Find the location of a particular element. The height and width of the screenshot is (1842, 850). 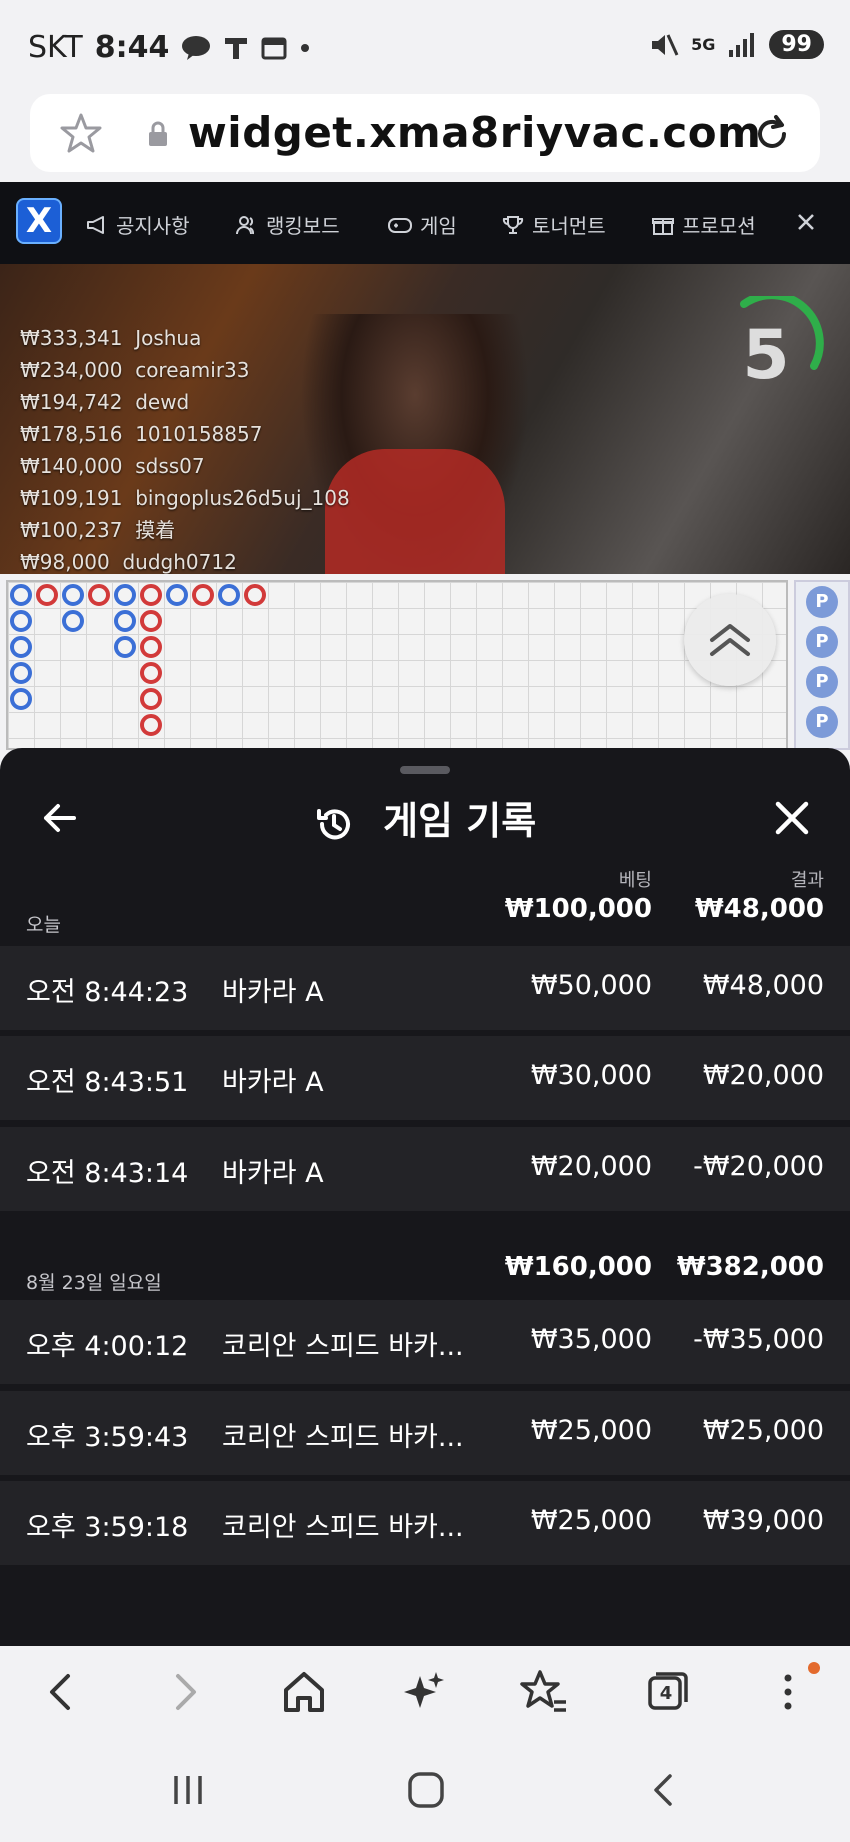

mute-icon is located at coordinates (665, 44).